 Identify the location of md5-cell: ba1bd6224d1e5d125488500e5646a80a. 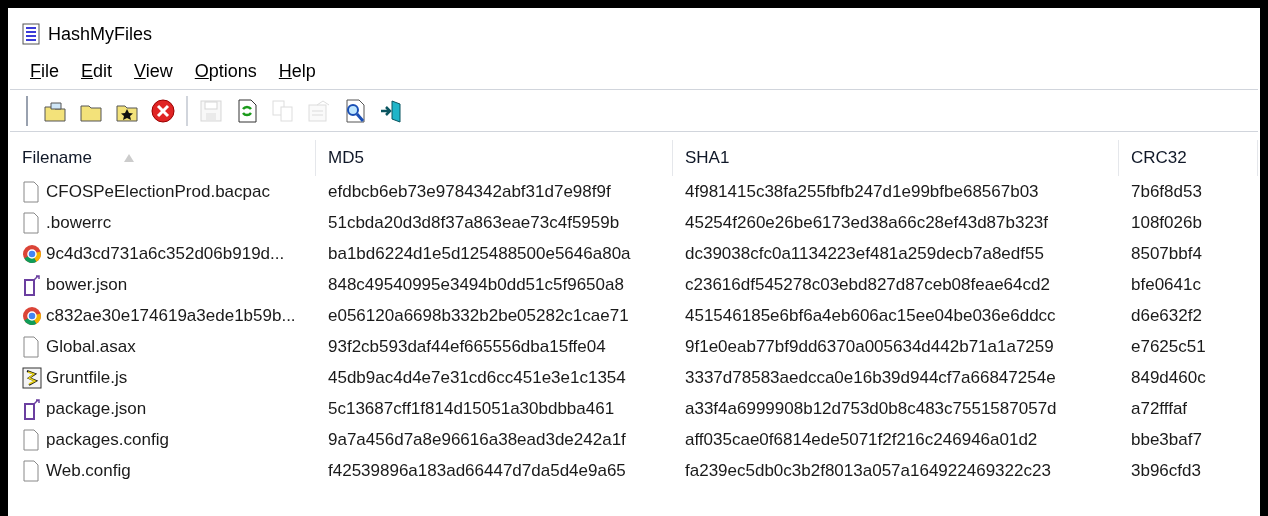
(479, 253).